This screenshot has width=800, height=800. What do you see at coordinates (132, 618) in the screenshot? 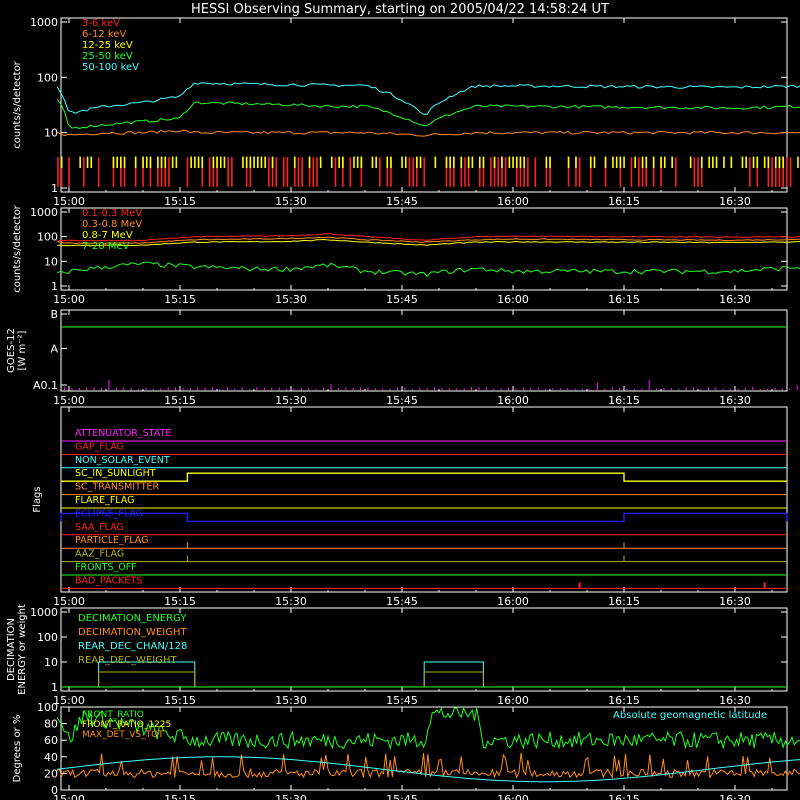
I see `legend-entry: DECIMATION_ENERGY` at bounding box center [132, 618].